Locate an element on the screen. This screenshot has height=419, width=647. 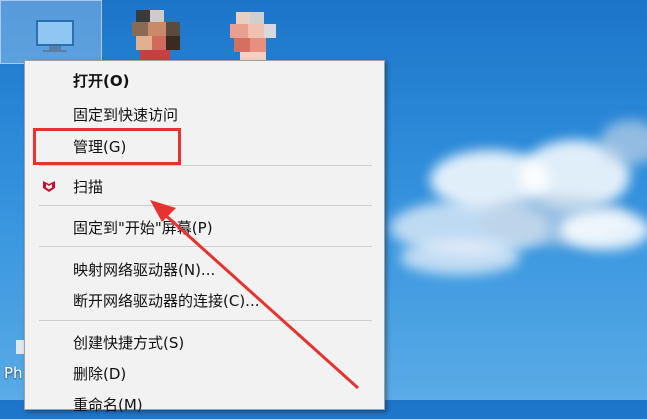
menu-item-pin-quick-access: 固定到快速访问 is located at coordinates (204, 114).